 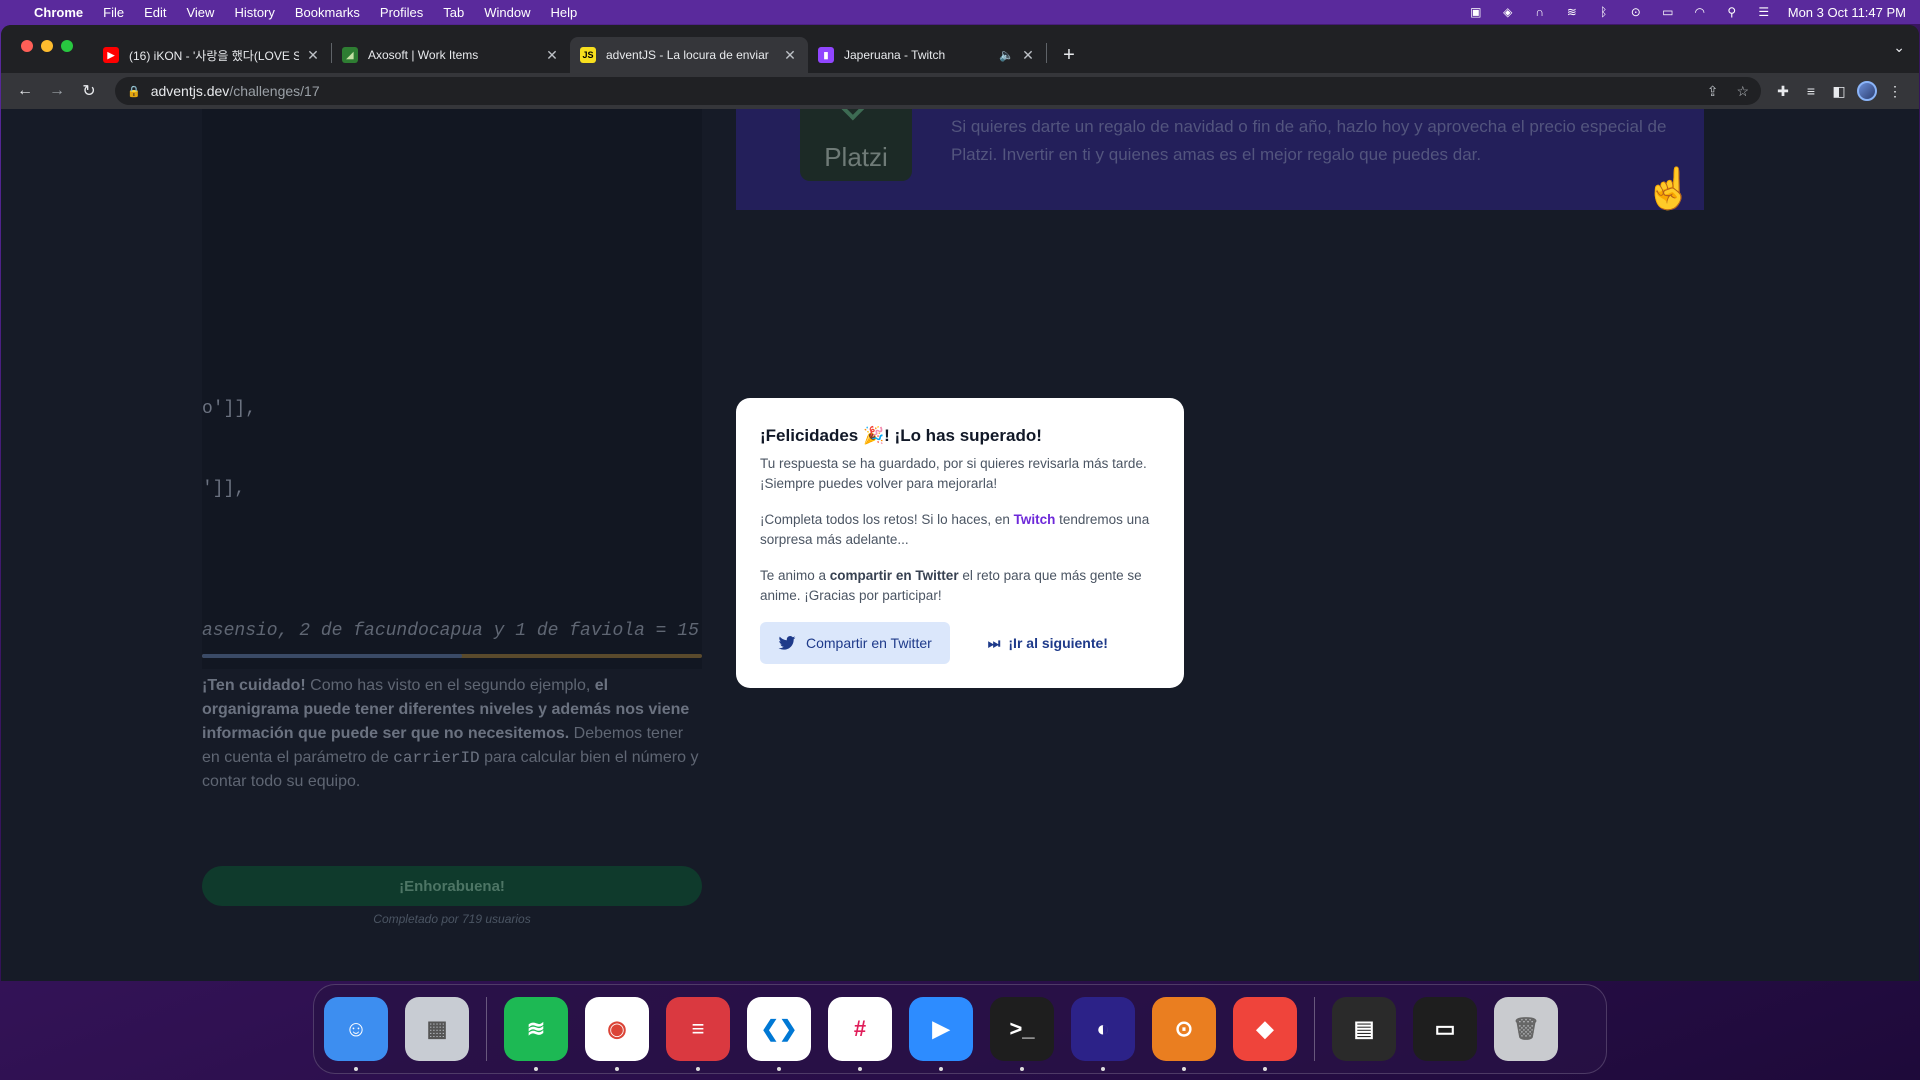 What do you see at coordinates (1540, 12) in the screenshot?
I see `headphones-icon: ∩` at bounding box center [1540, 12].